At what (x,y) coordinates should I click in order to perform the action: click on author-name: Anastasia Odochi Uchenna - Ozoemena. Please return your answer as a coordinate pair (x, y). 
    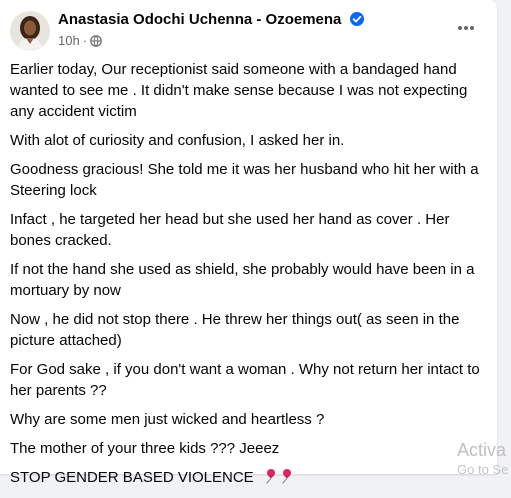
    Looking at the image, I should click on (211, 21).